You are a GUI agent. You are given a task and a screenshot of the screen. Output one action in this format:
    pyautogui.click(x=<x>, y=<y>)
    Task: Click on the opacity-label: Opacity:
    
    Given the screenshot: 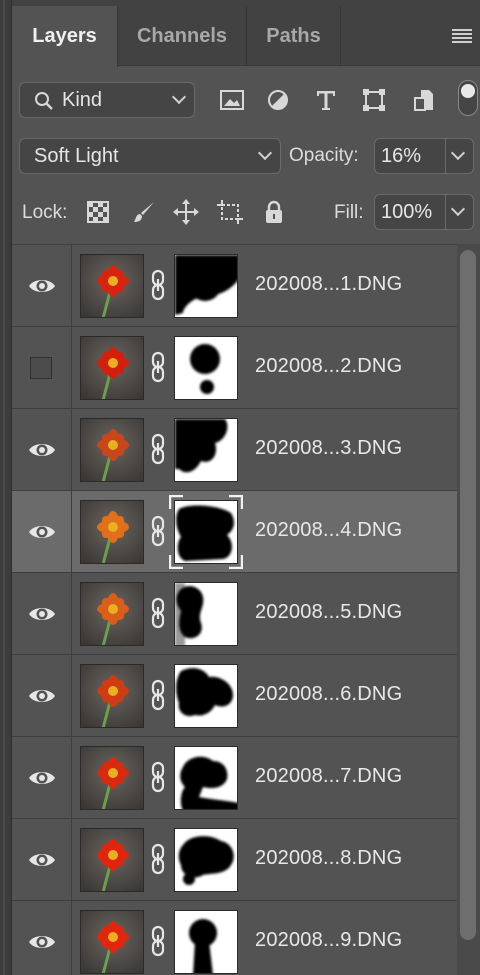 What is the action you would take?
    pyautogui.click(x=324, y=155)
    